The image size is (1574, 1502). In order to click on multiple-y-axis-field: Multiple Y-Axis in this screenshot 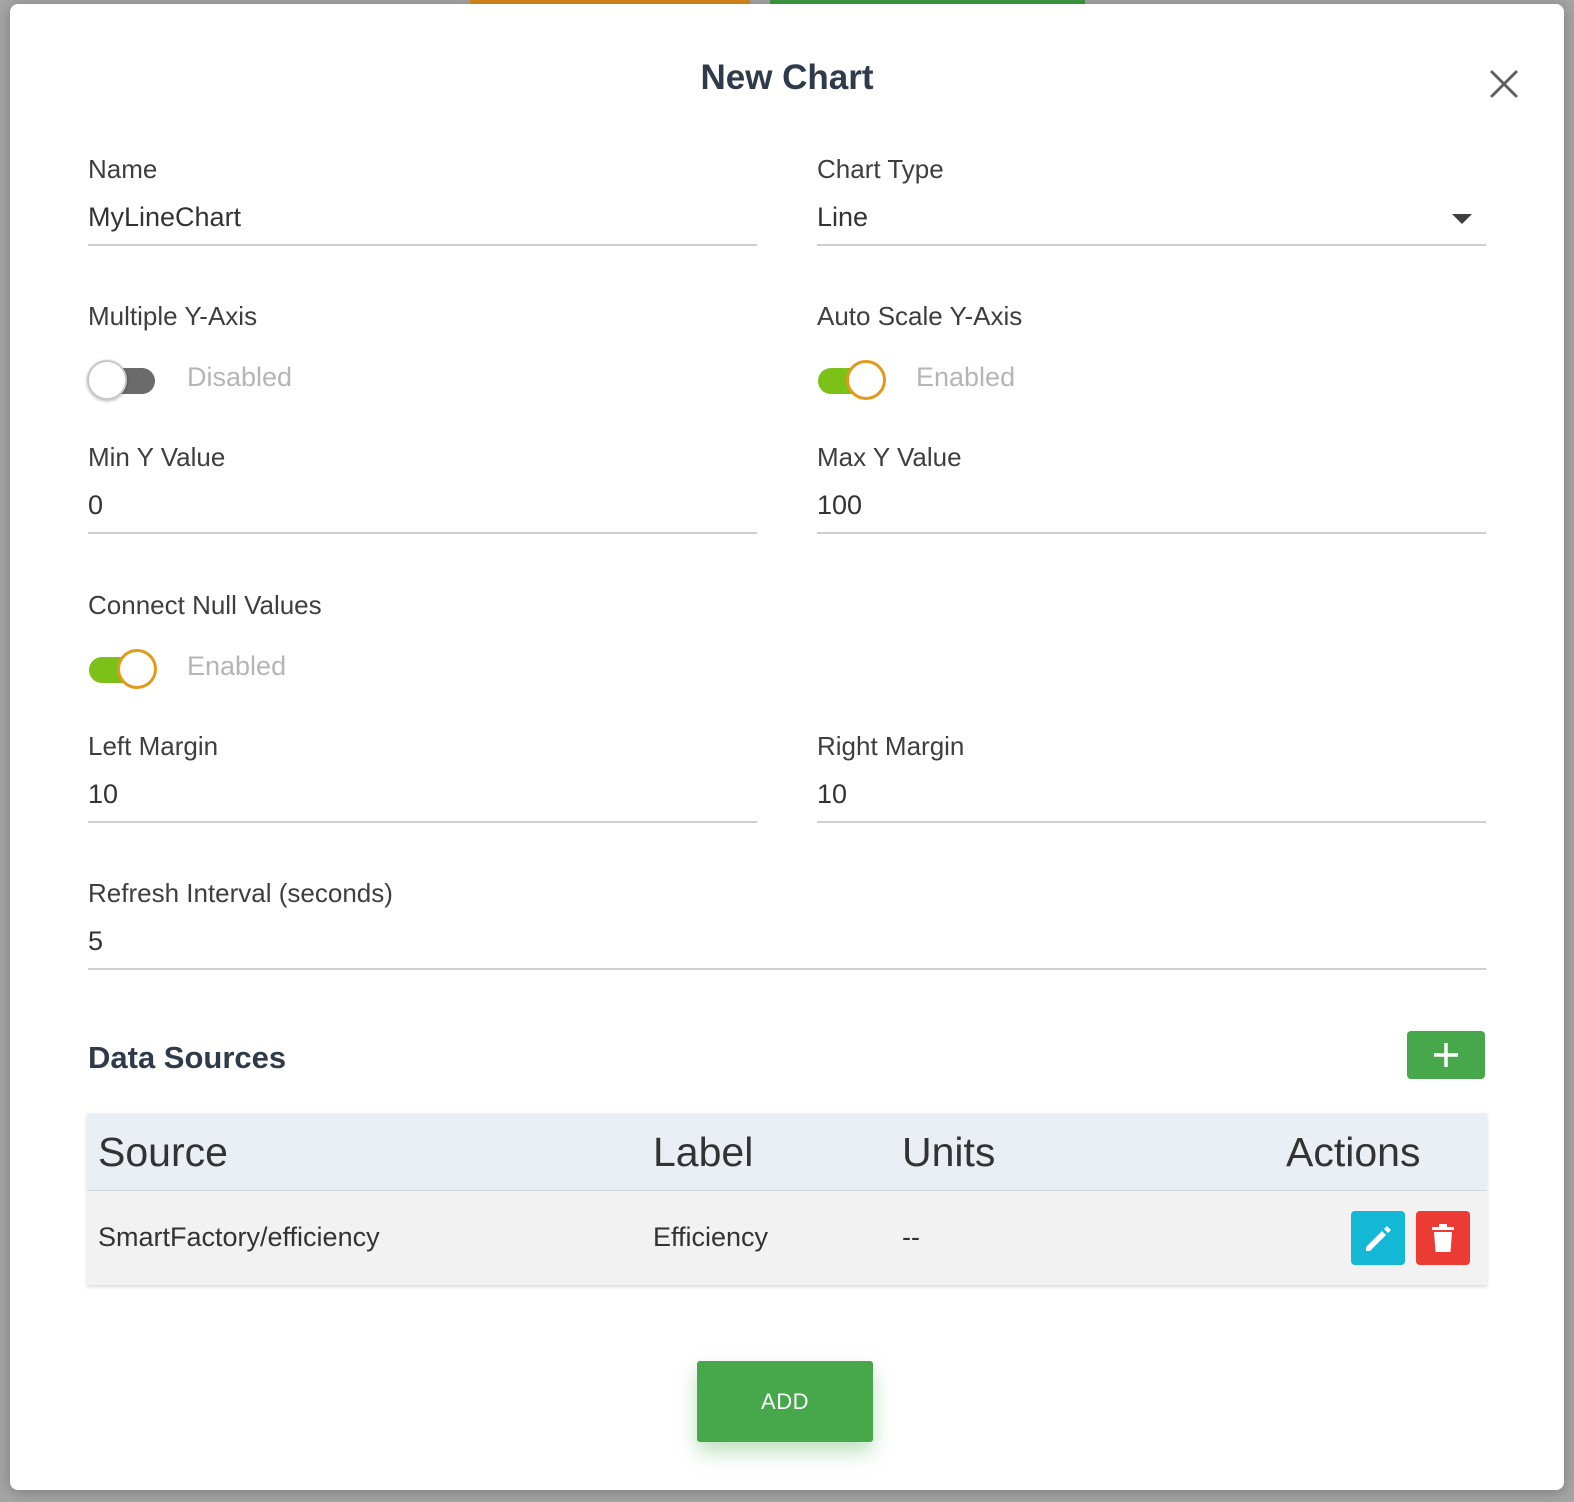, I will do `click(422, 321)`.